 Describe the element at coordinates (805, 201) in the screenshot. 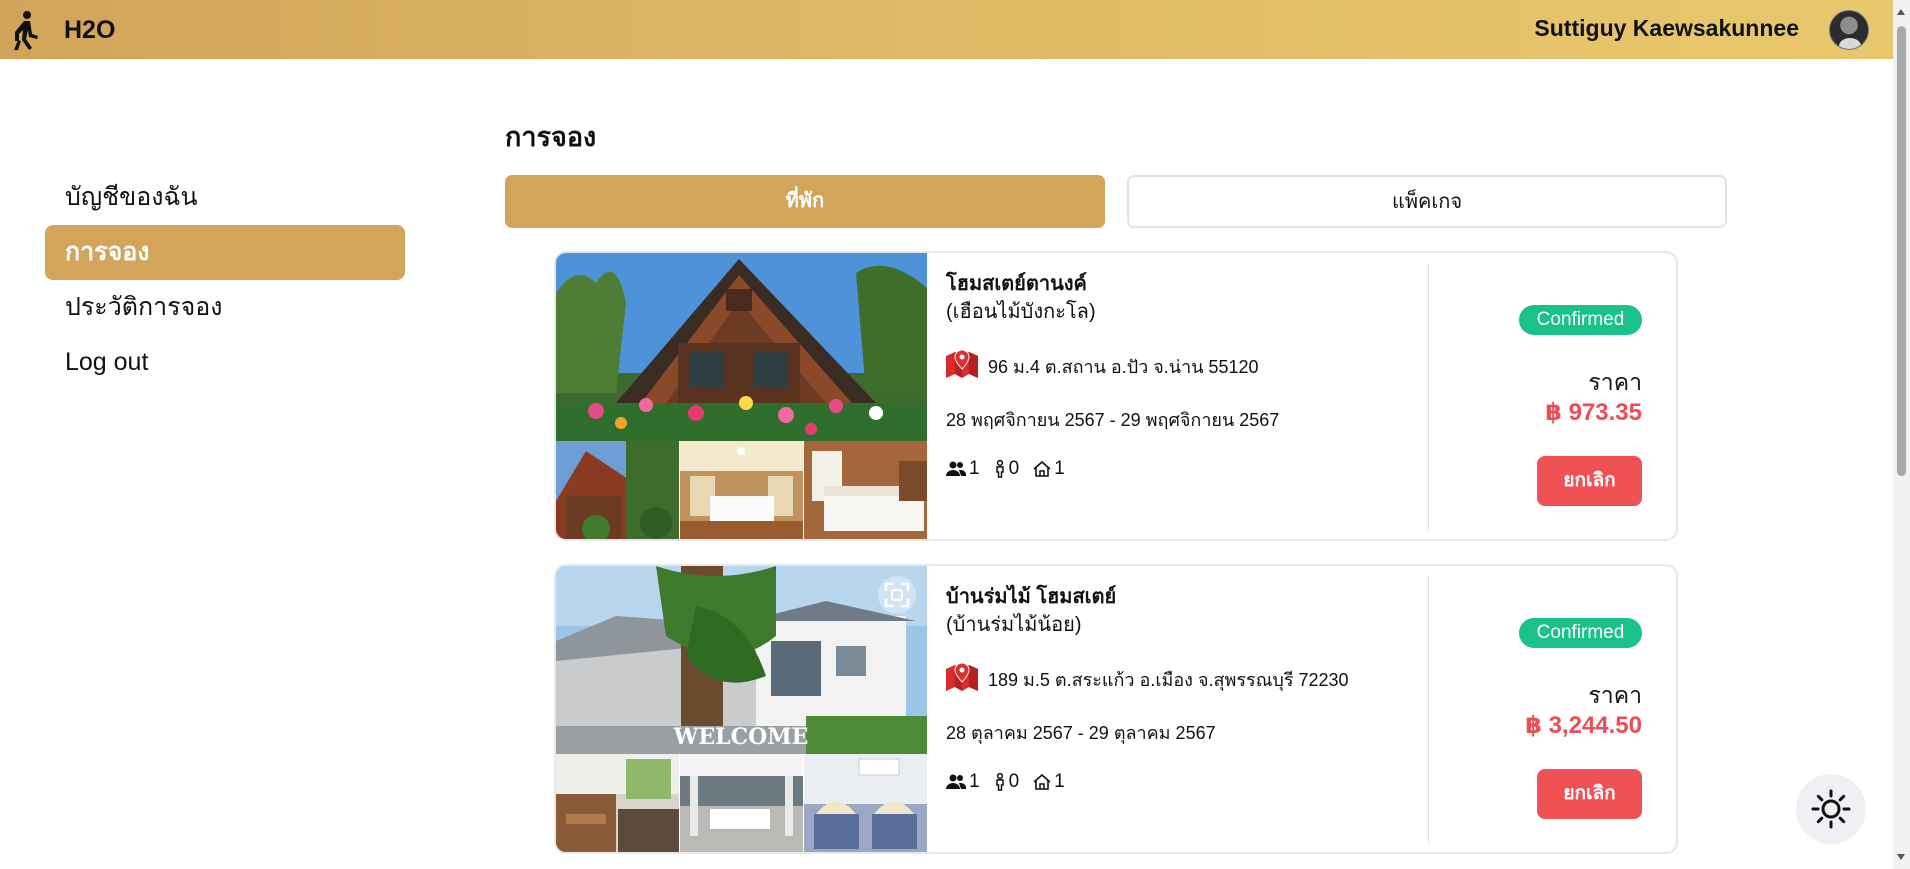

I see `tab-accommodation: ที่พัก` at that location.